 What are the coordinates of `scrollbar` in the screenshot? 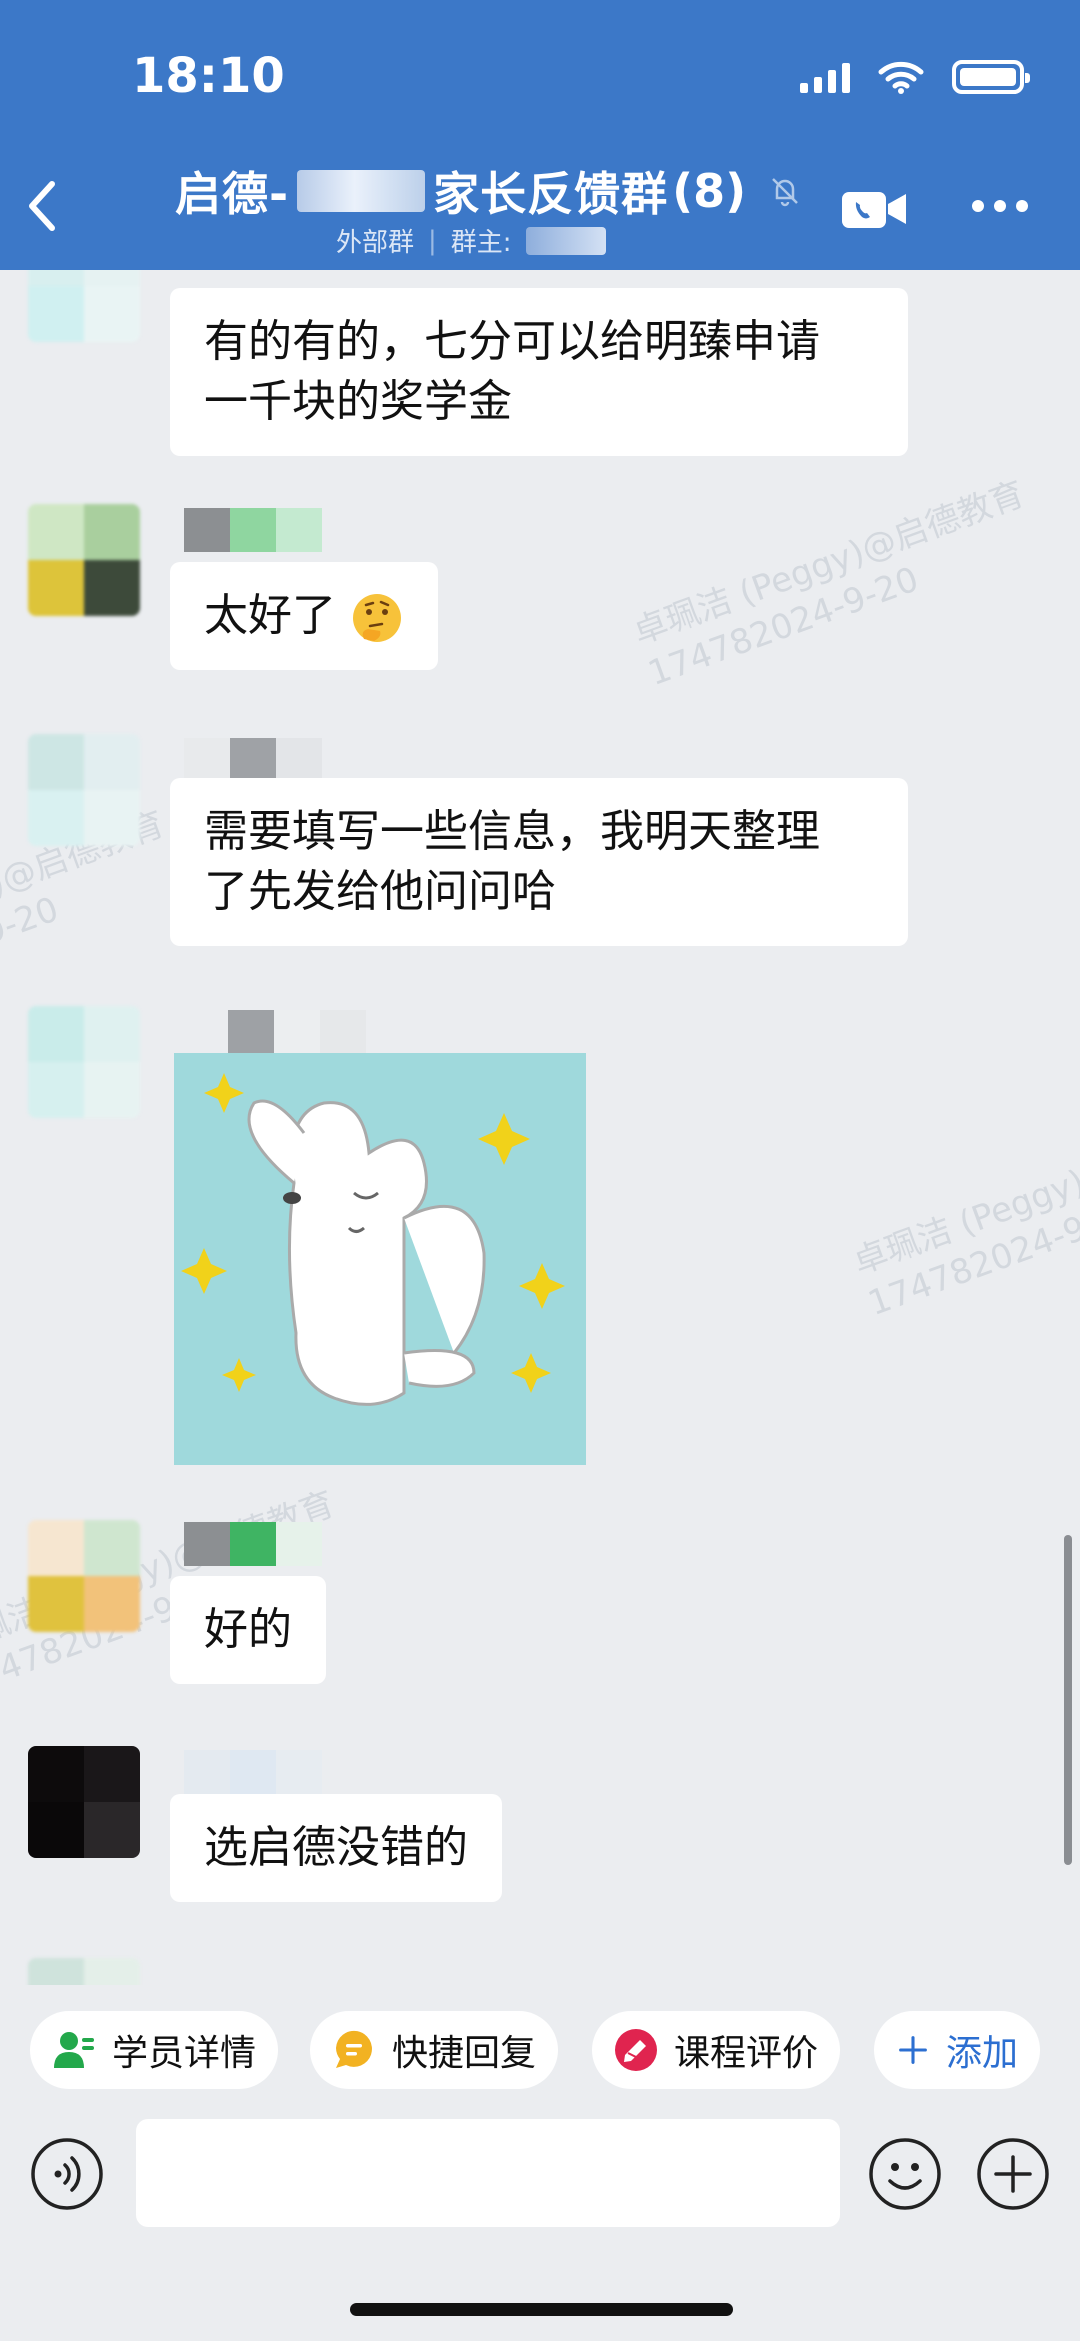 It's located at (1068, 1700).